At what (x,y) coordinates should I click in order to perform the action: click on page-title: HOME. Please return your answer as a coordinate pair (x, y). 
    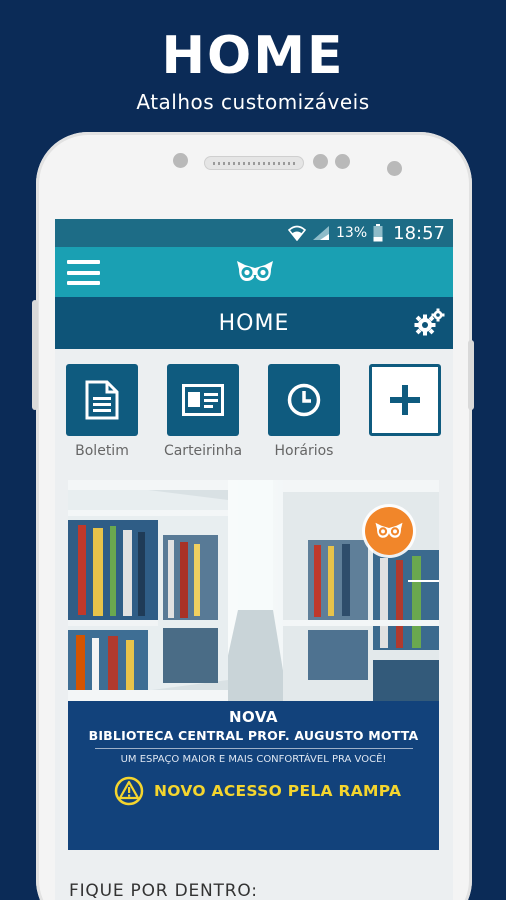
    Looking at the image, I should click on (254, 323).